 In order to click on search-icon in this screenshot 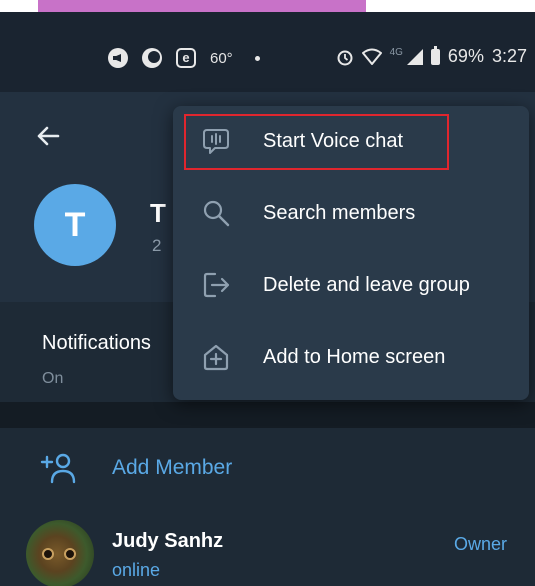, I will do `click(216, 213)`.